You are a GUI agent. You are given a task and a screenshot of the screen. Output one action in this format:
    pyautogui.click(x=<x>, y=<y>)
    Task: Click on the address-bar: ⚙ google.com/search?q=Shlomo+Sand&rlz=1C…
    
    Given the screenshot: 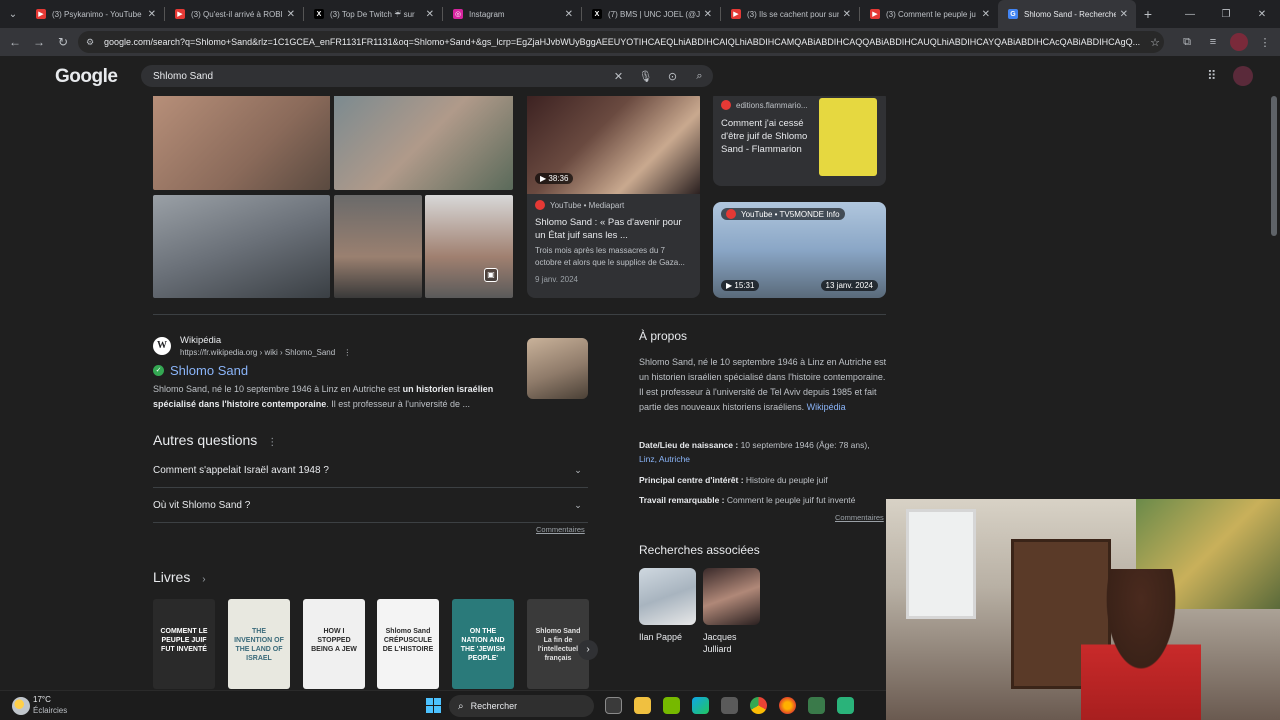 What is the action you would take?
    pyautogui.click(x=621, y=42)
    